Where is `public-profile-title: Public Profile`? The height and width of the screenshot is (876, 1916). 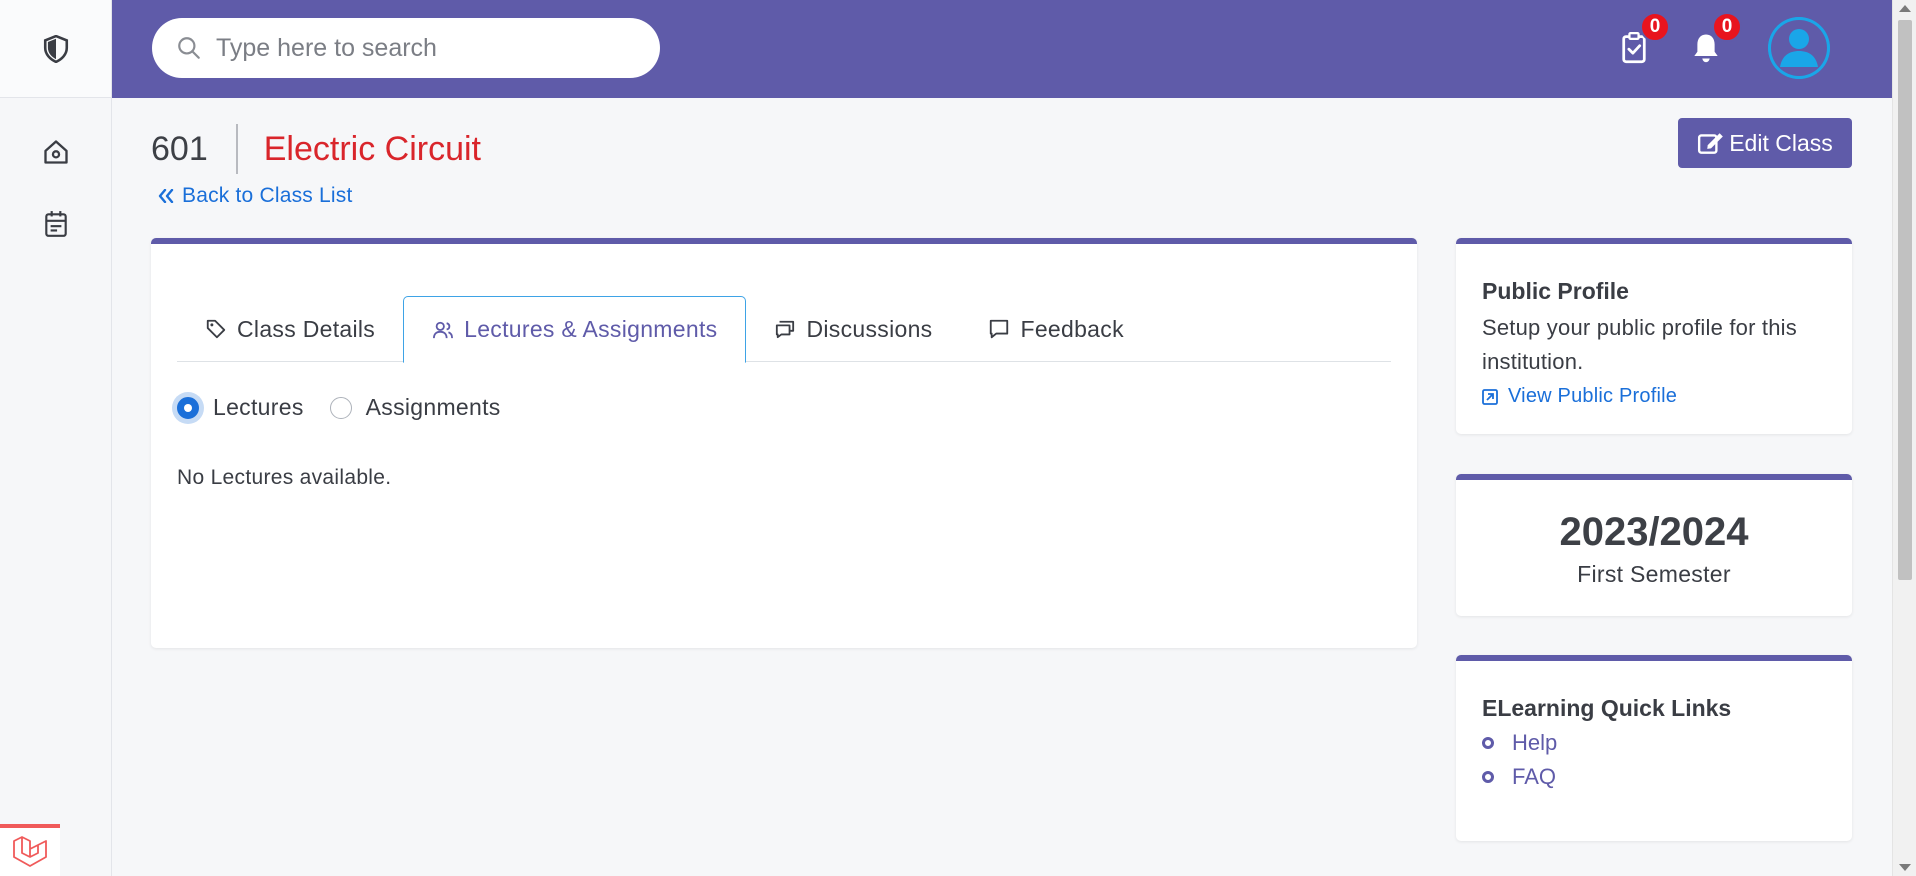
public-profile-title: Public Profile is located at coordinates (1555, 291).